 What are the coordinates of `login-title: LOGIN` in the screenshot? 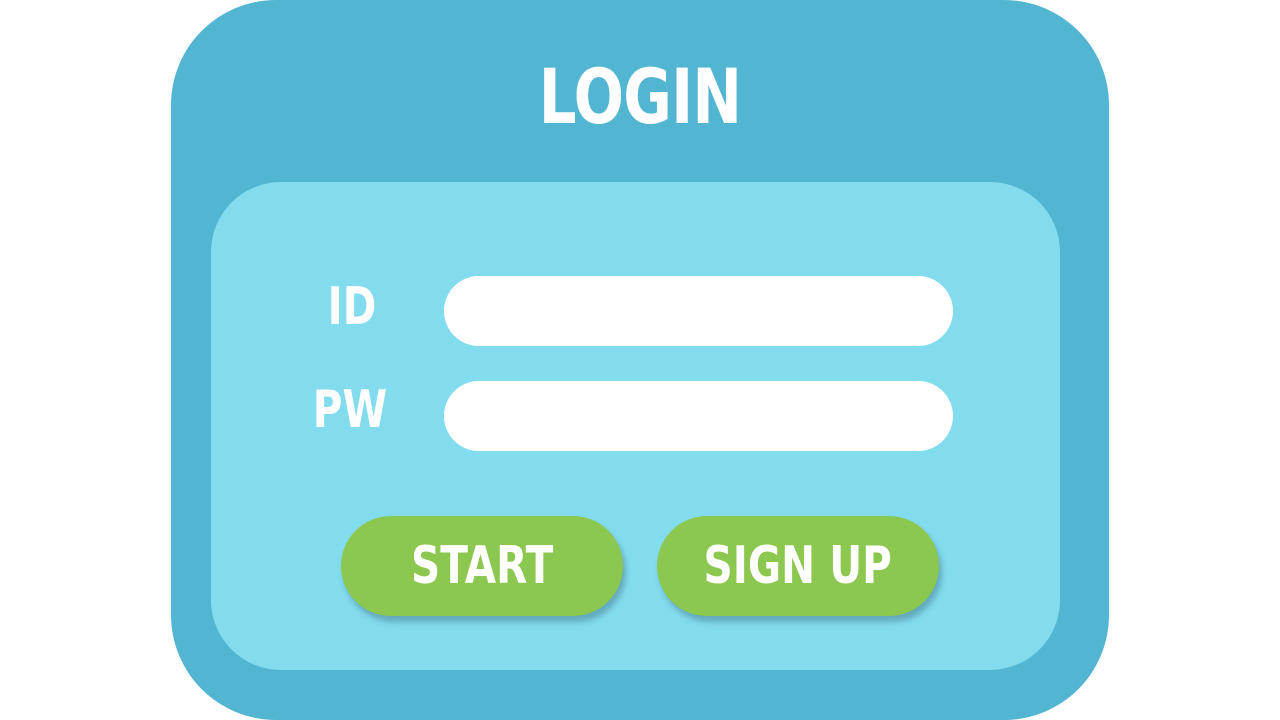 It's located at (640, 96).